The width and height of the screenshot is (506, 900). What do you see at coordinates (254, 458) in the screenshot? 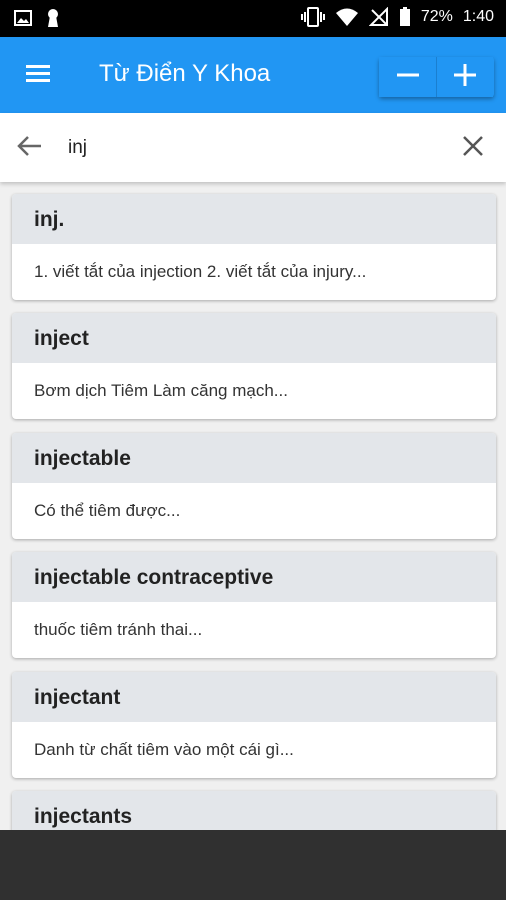
I see `result-term: injectable` at bounding box center [254, 458].